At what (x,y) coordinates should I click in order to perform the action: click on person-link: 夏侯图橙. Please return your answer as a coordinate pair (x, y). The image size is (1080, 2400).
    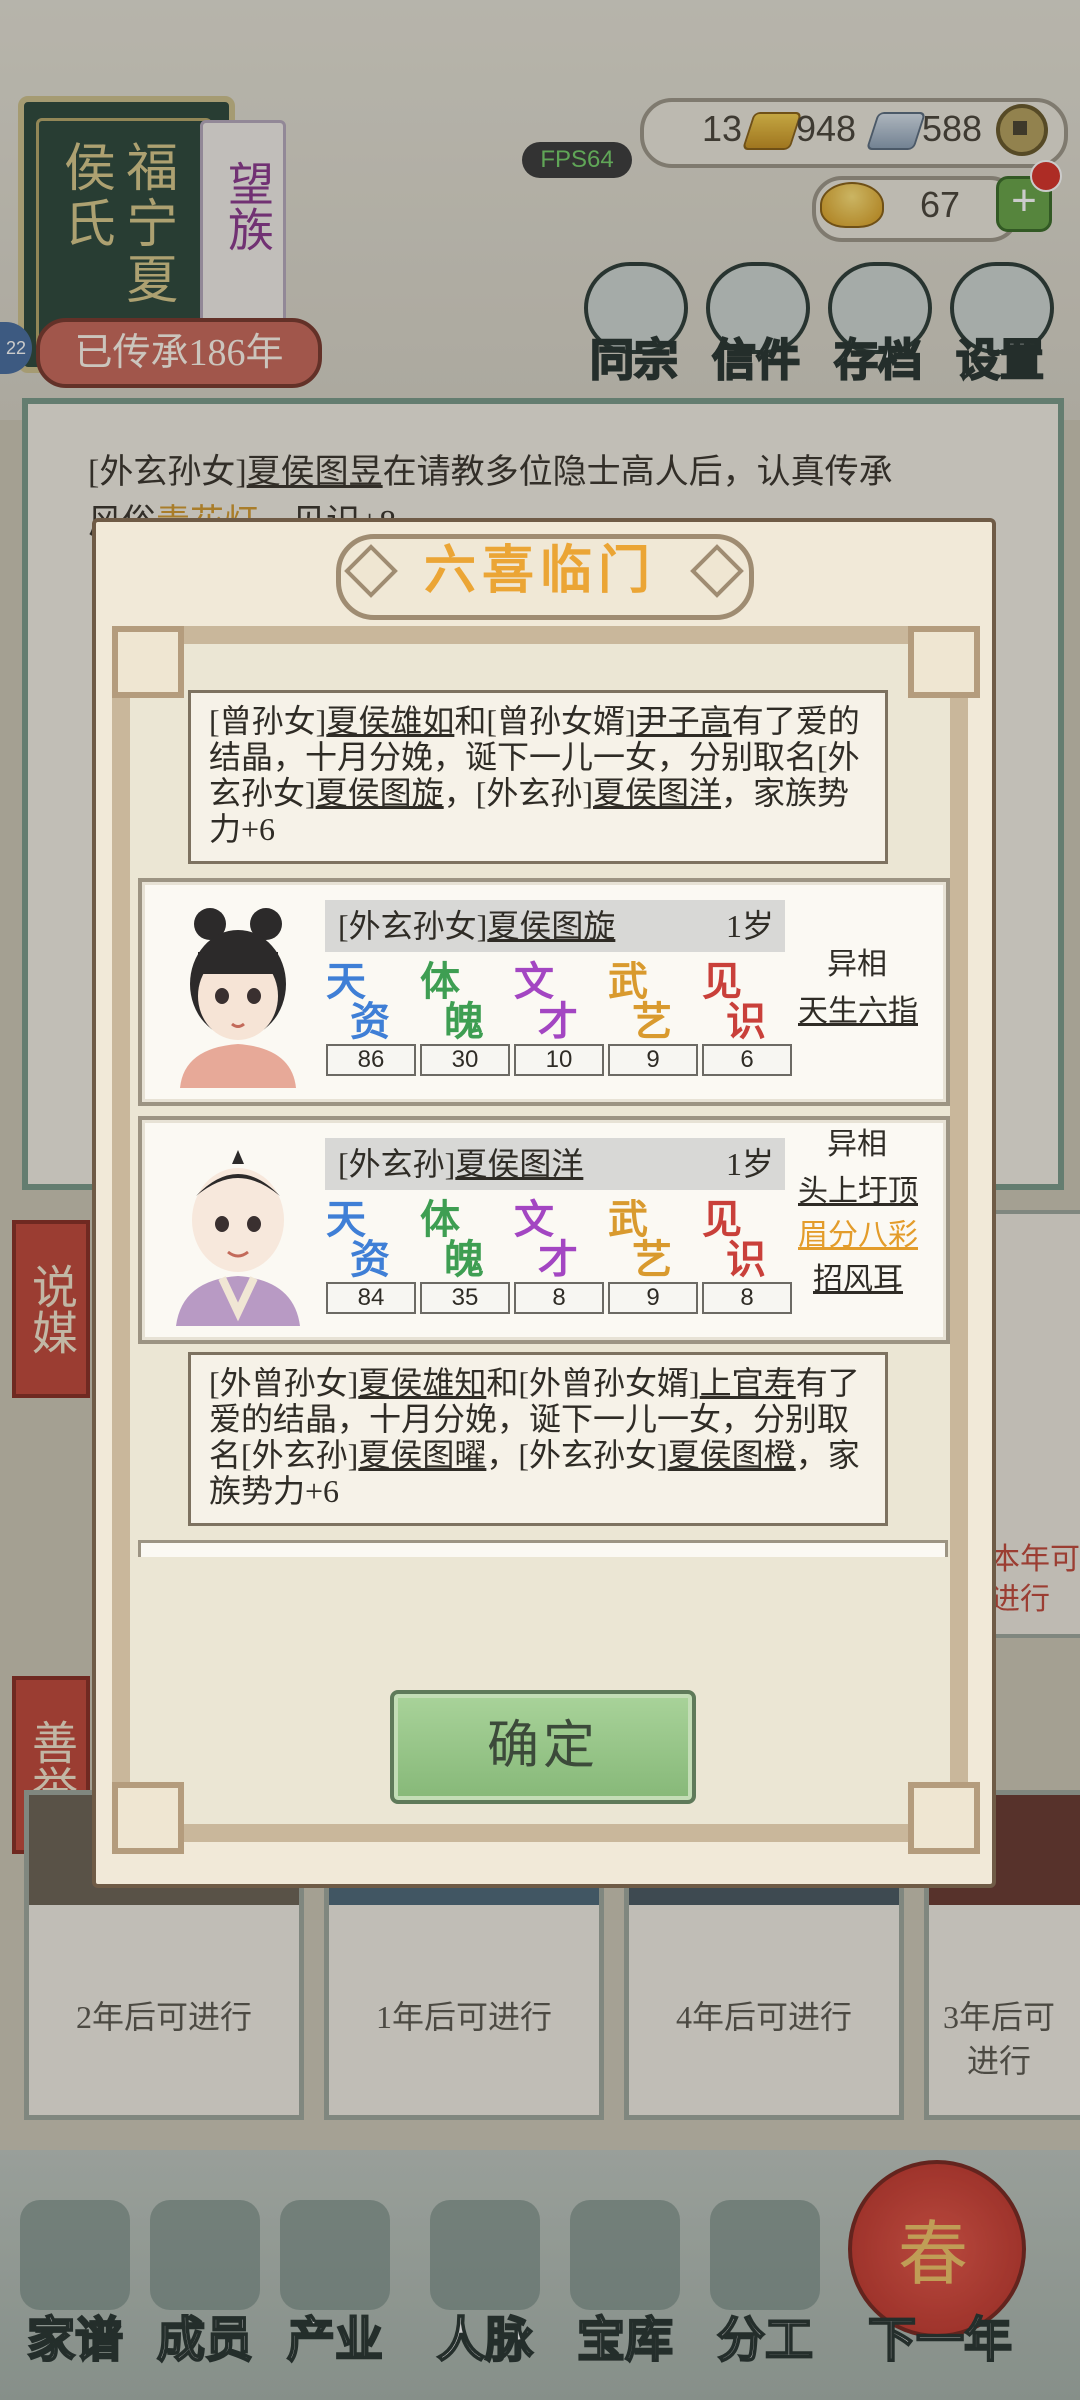
    Looking at the image, I should click on (732, 1455).